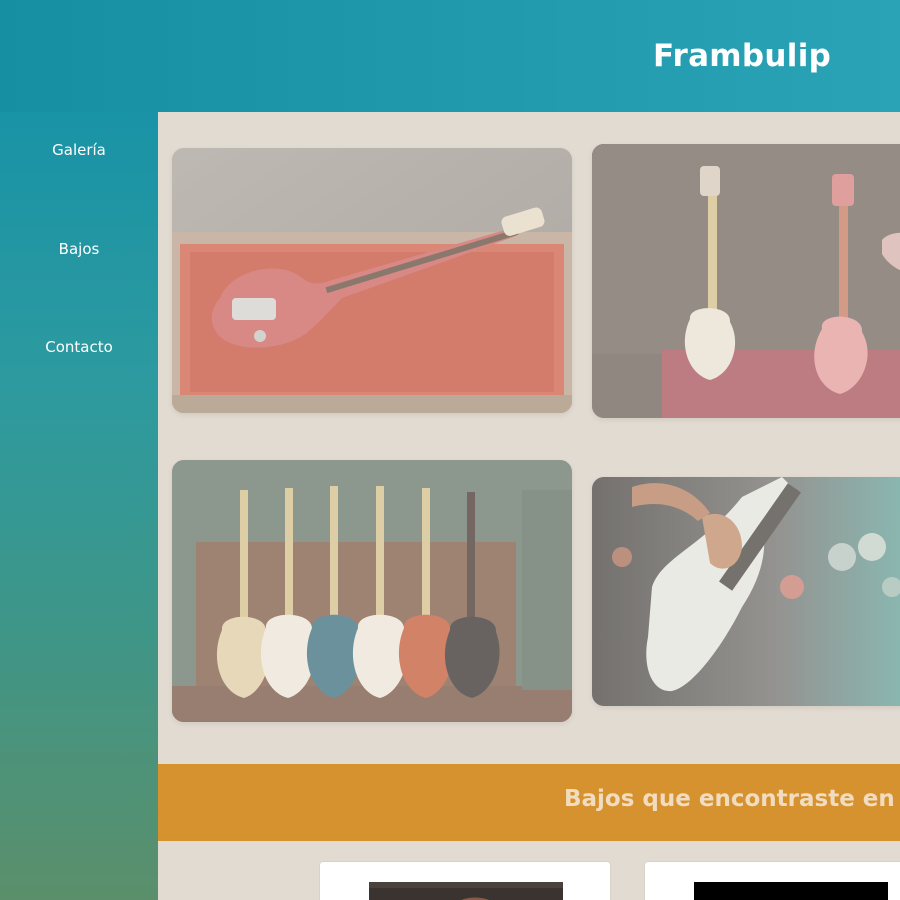 The image size is (900, 900). What do you see at coordinates (742, 56) in the screenshot?
I see `site-title: Frambulip` at bounding box center [742, 56].